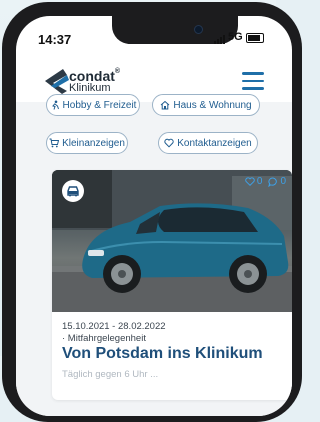 The height and width of the screenshot is (422, 320). I want to click on hobby-icon, so click(55, 105).